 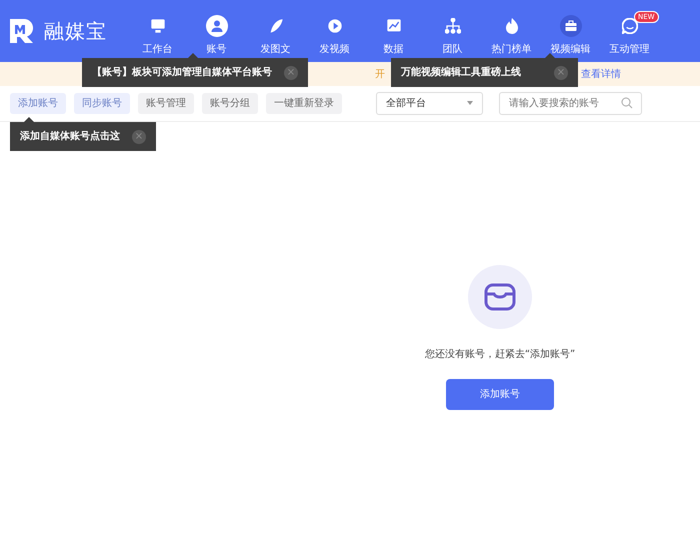 I want to click on logo-icon, so click(x=22, y=31).